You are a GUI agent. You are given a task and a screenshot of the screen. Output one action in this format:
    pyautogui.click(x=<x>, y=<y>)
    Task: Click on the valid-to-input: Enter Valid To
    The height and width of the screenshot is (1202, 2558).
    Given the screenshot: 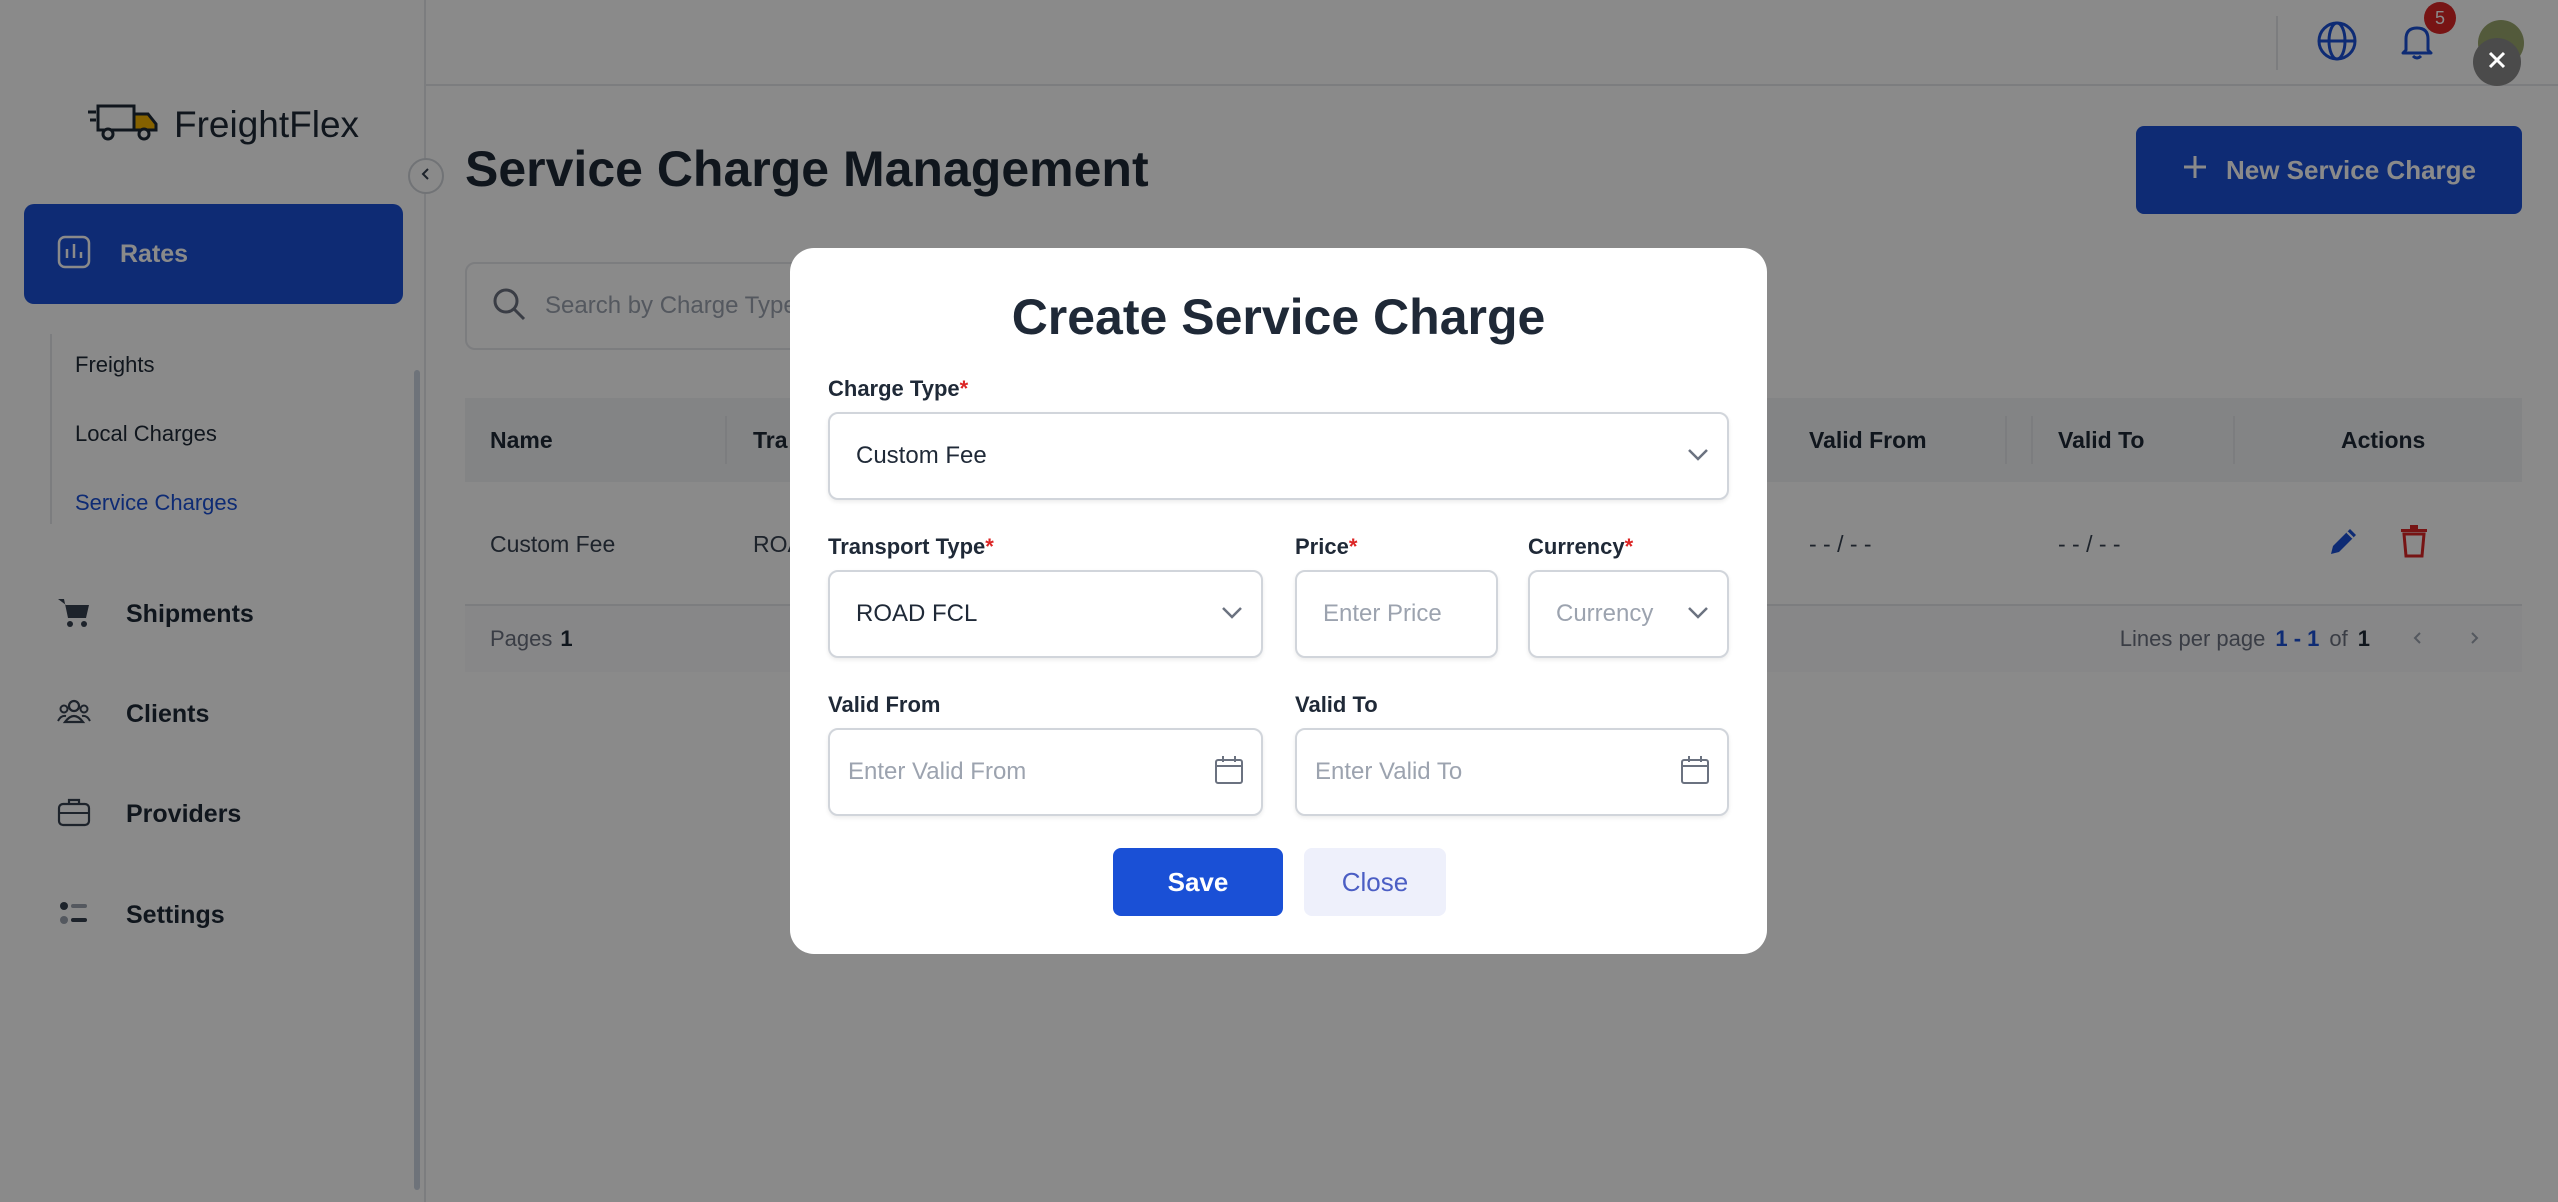 What is the action you would take?
    pyautogui.click(x=1512, y=772)
    